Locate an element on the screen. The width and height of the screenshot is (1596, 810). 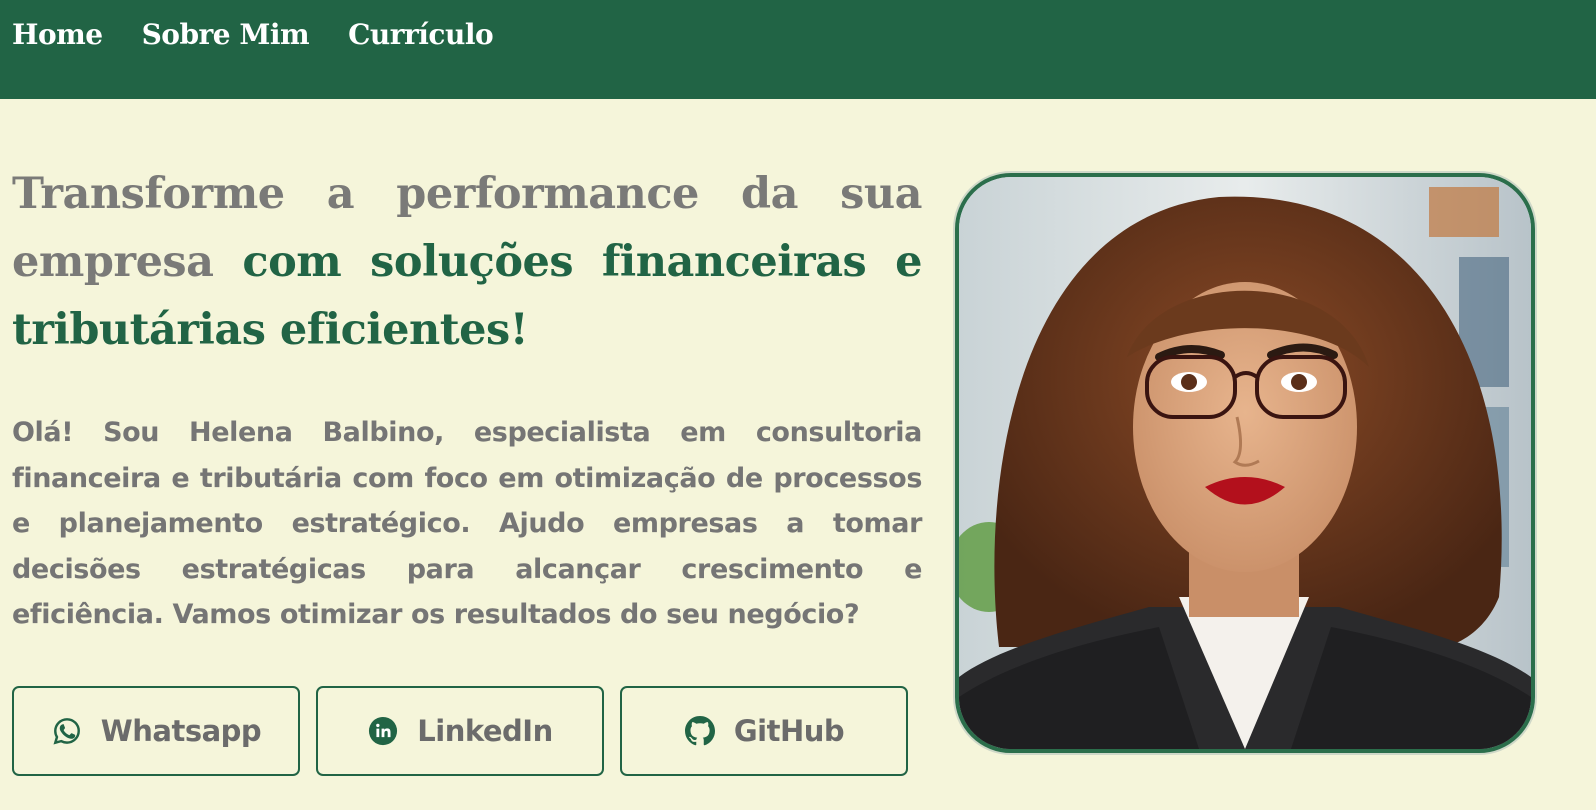
social-buttons: Whatsapp LinkedIn GitHub is located at coordinates (460, 731).